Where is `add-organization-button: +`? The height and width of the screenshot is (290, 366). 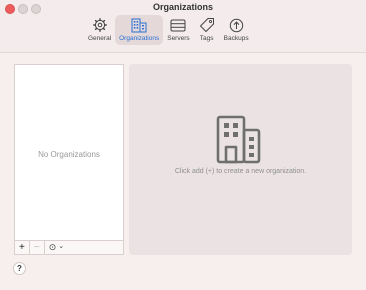
add-organization-button: + is located at coordinates (22, 247).